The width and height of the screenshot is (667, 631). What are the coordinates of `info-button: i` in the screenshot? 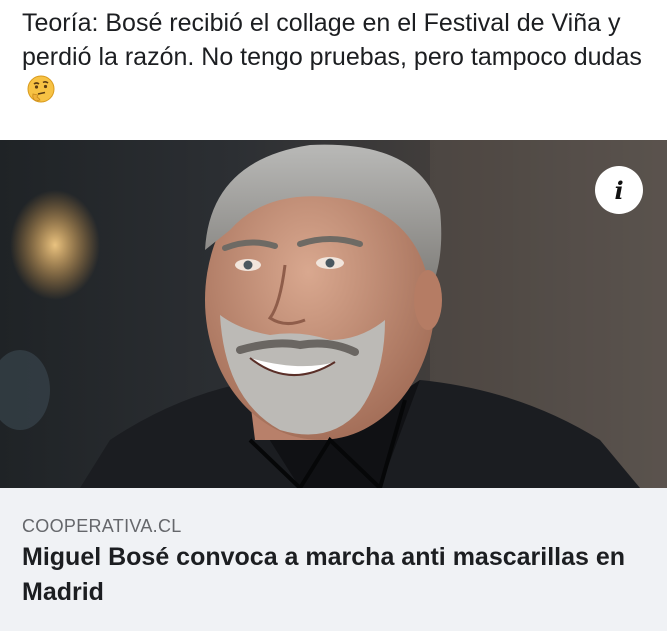 It's located at (619, 190).